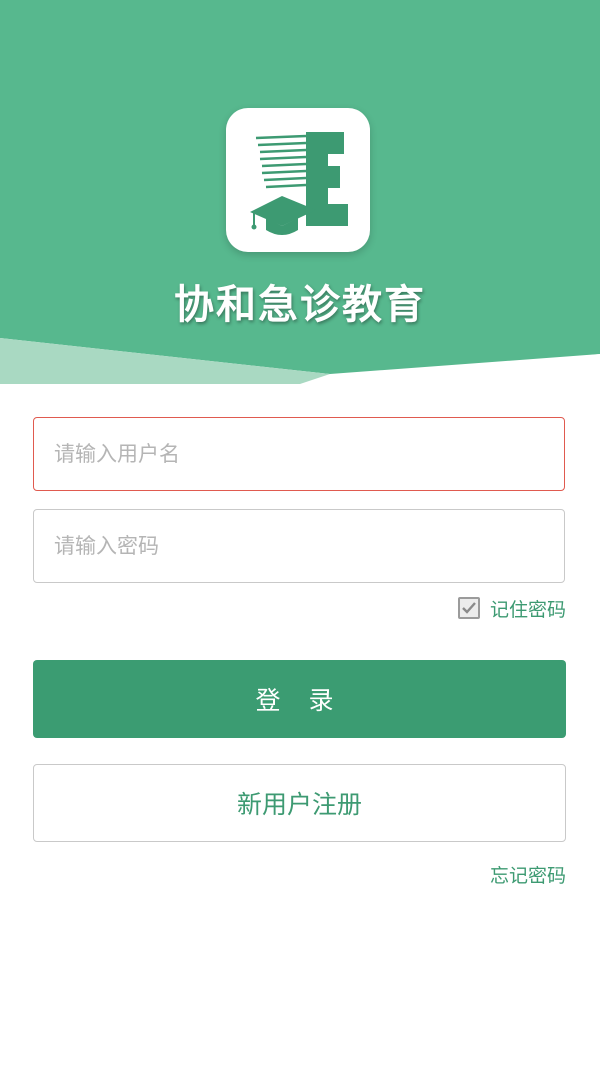 Image resolution: width=600 pixels, height=1067 pixels. I want to click on app-logo, so click(298, 180).